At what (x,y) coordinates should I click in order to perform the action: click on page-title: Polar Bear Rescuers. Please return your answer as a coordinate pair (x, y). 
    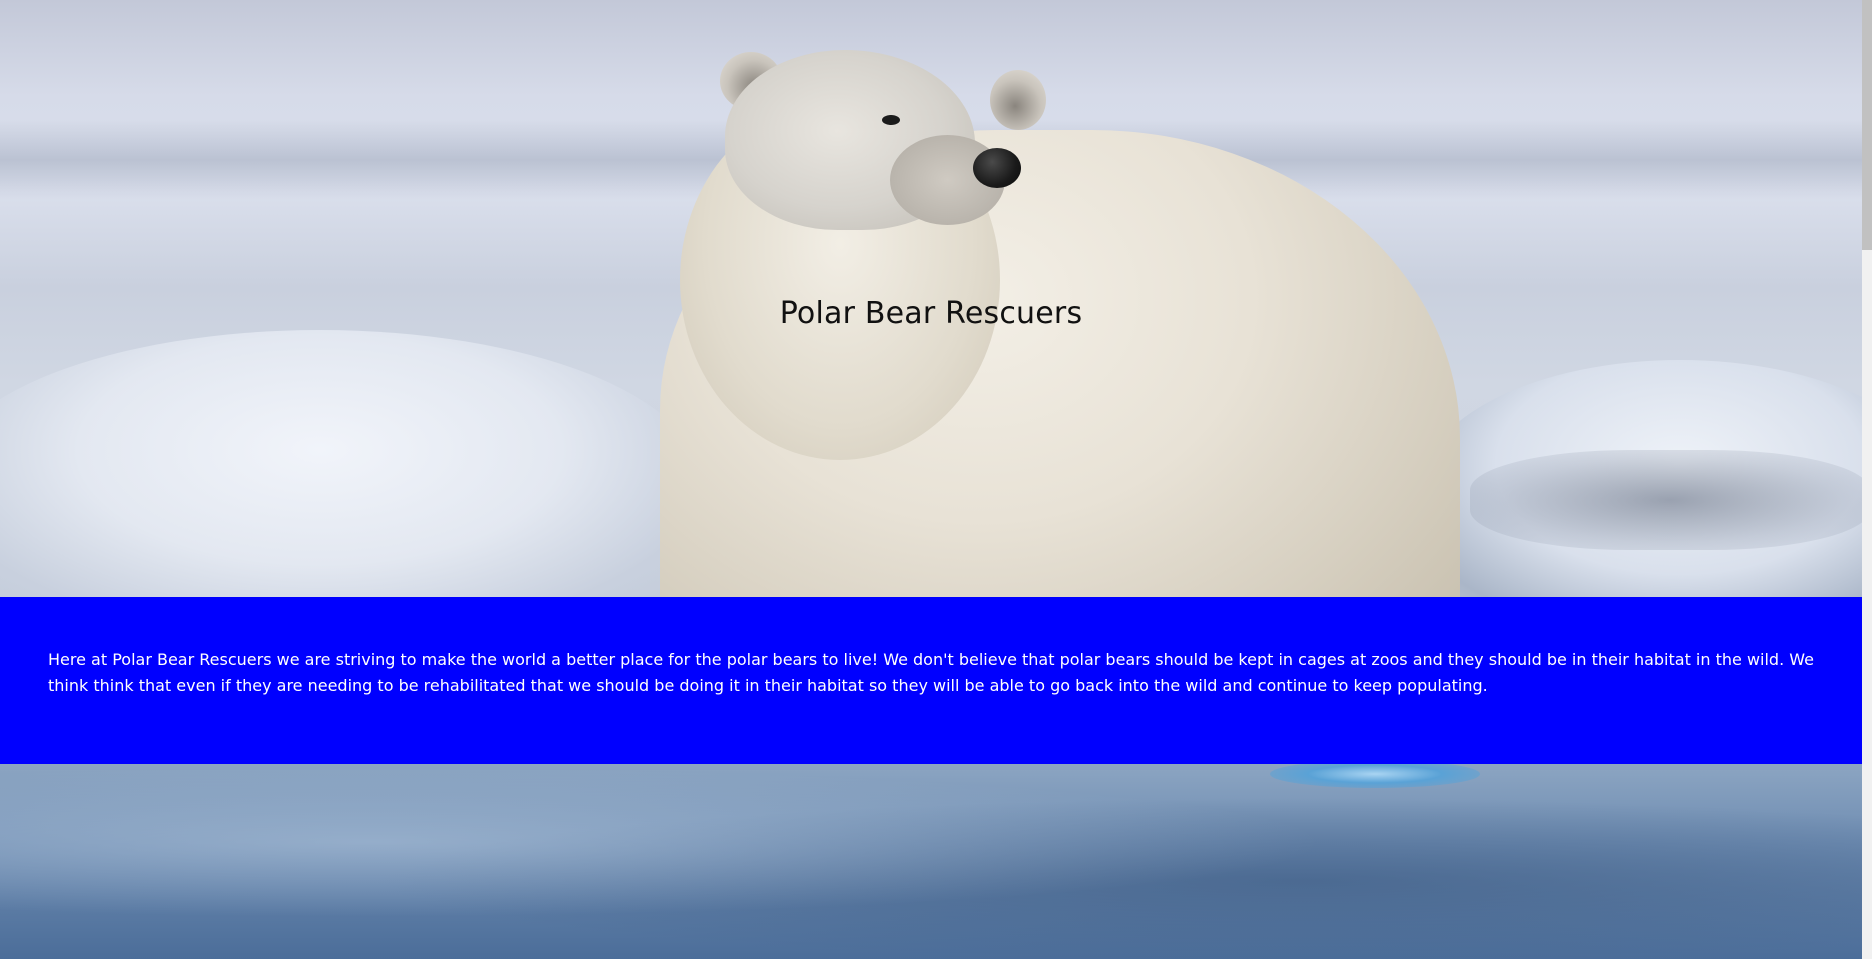
    Looking at the image, I should click on (931, 313).